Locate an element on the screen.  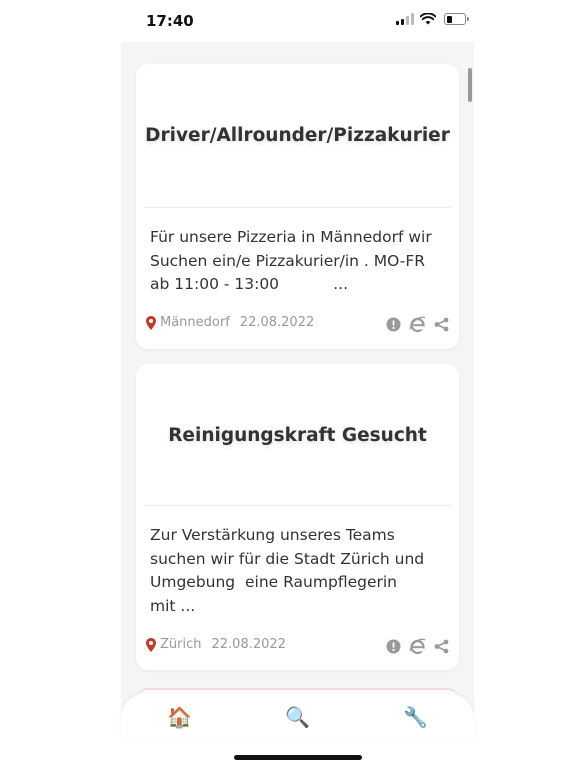
job-meta: Männedorf 22.08.2022 is located at coordinates (230, 322).